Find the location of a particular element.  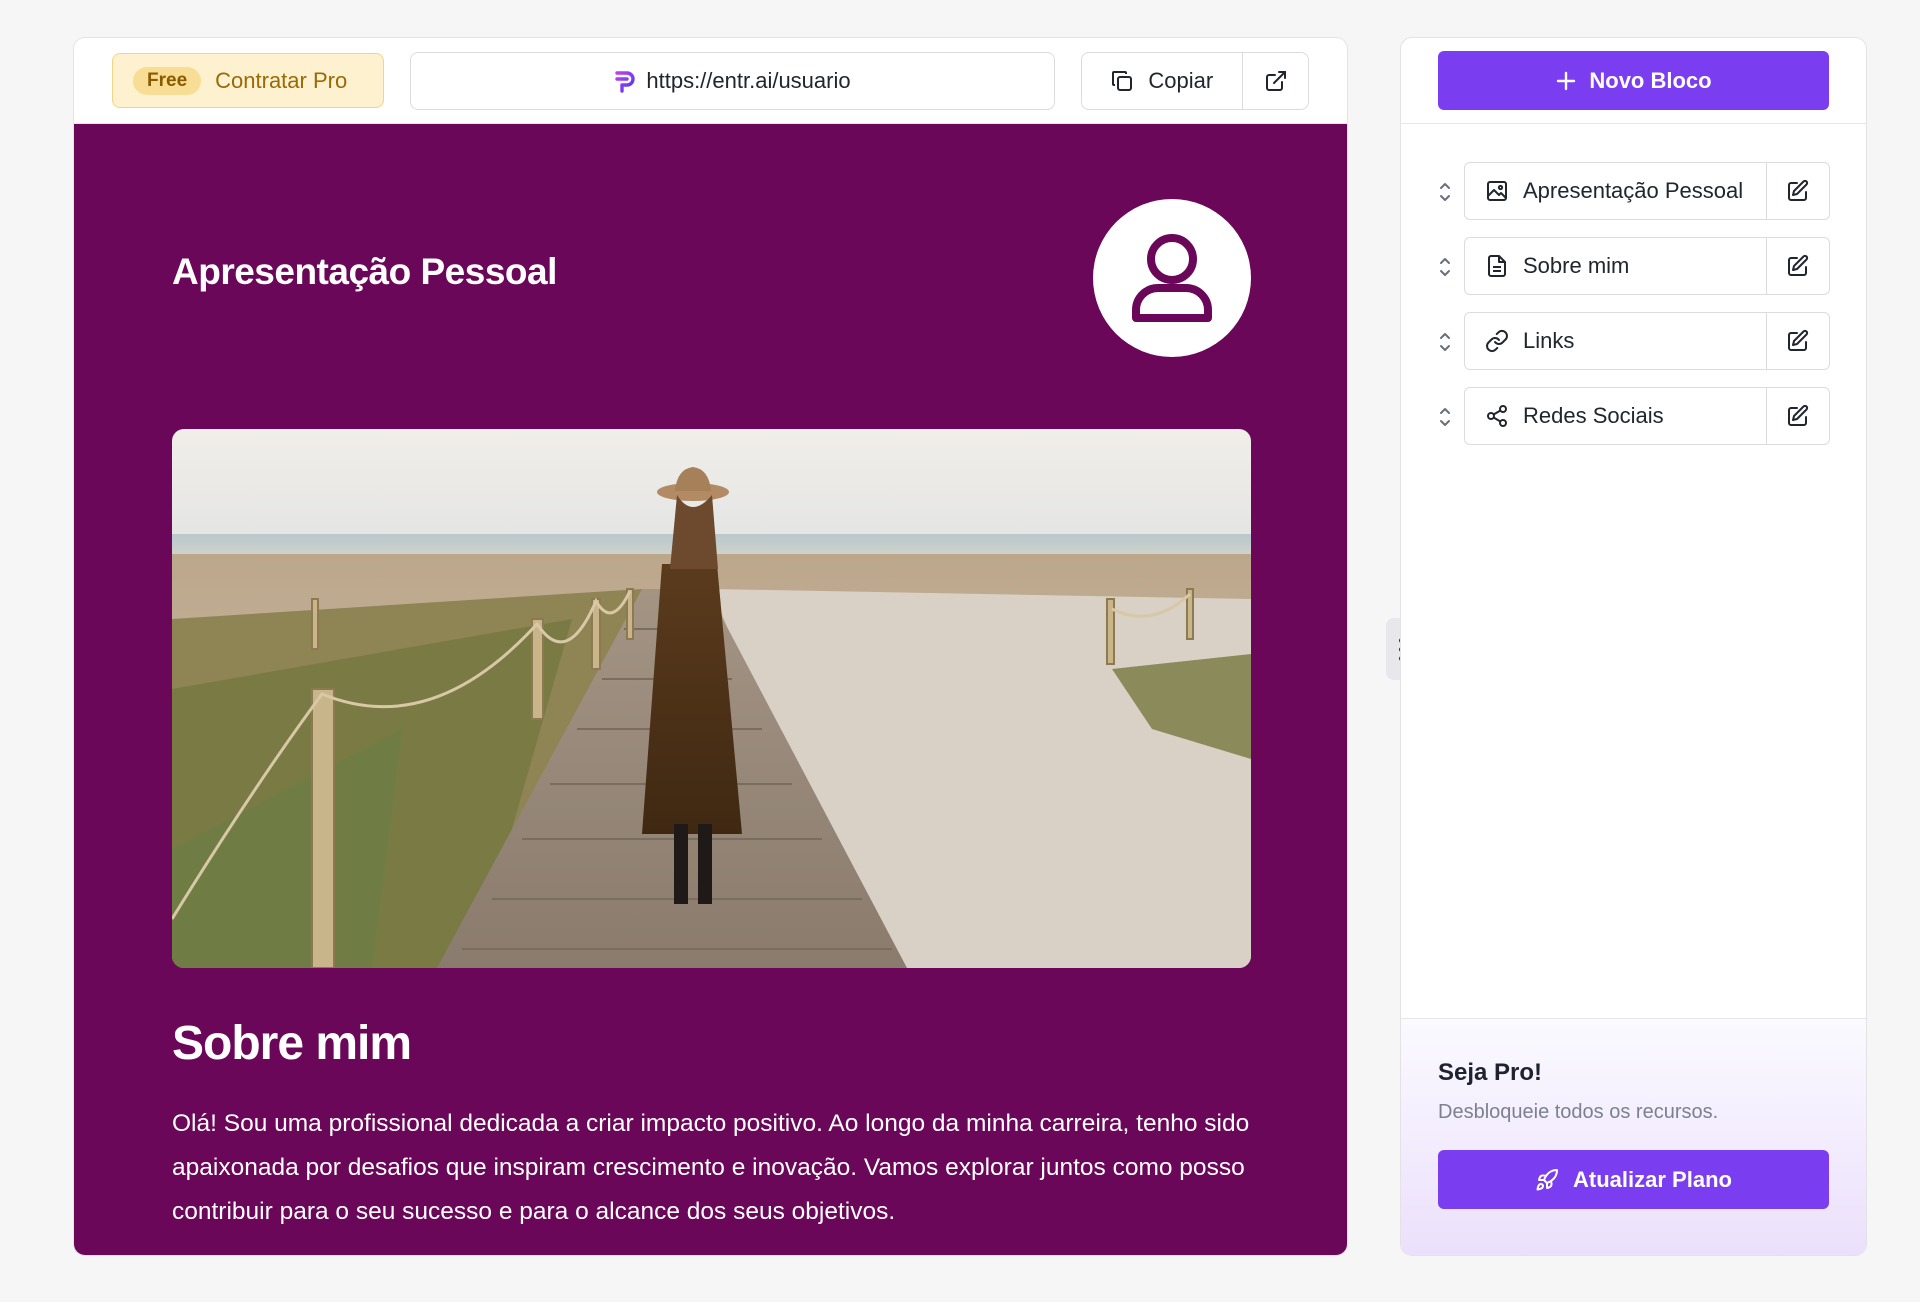

block-item-redes-sociais: Redes Sociais is located at coordinates (1647, 416).